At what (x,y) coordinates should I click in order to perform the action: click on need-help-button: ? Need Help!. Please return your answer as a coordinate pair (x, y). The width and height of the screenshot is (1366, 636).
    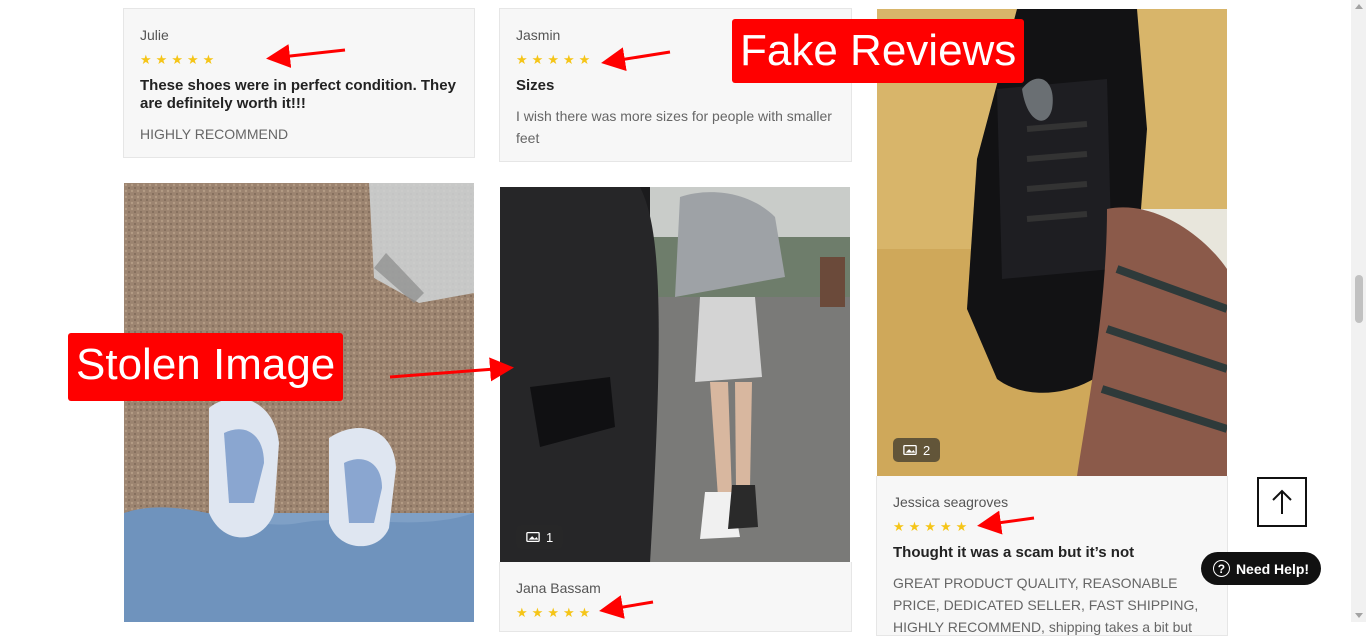
    Looking at the image, I should click on (1261, 568).